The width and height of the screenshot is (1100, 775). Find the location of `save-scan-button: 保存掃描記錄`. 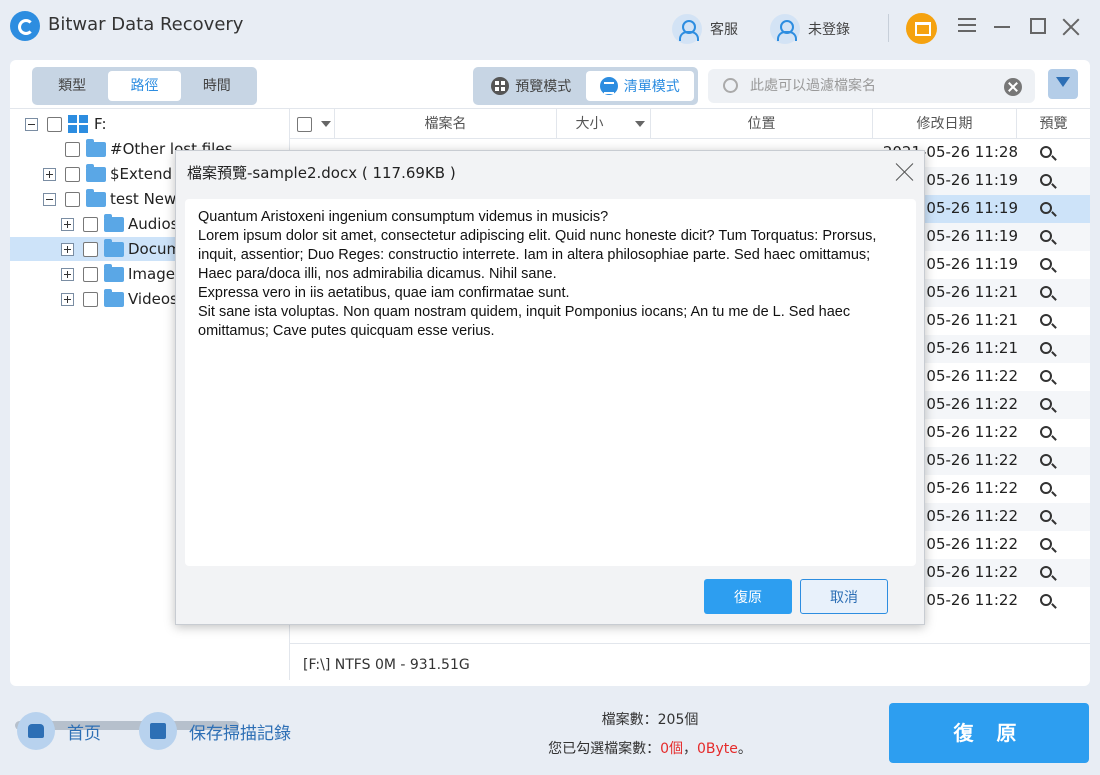

save-scan-button: 保存掃描記錄 is located at coordinates (215, 731).